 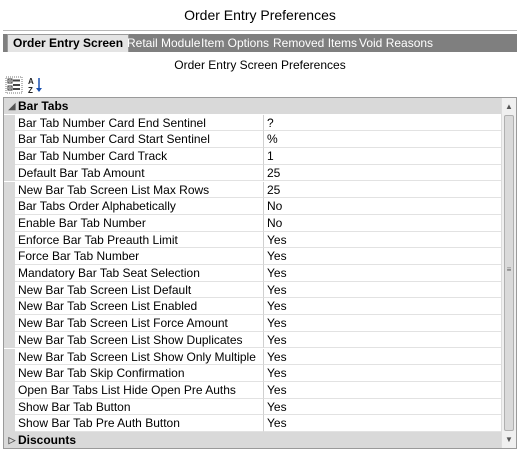 I want to click on tab-removed-items: Removed Items, so click(x=315, y=43).